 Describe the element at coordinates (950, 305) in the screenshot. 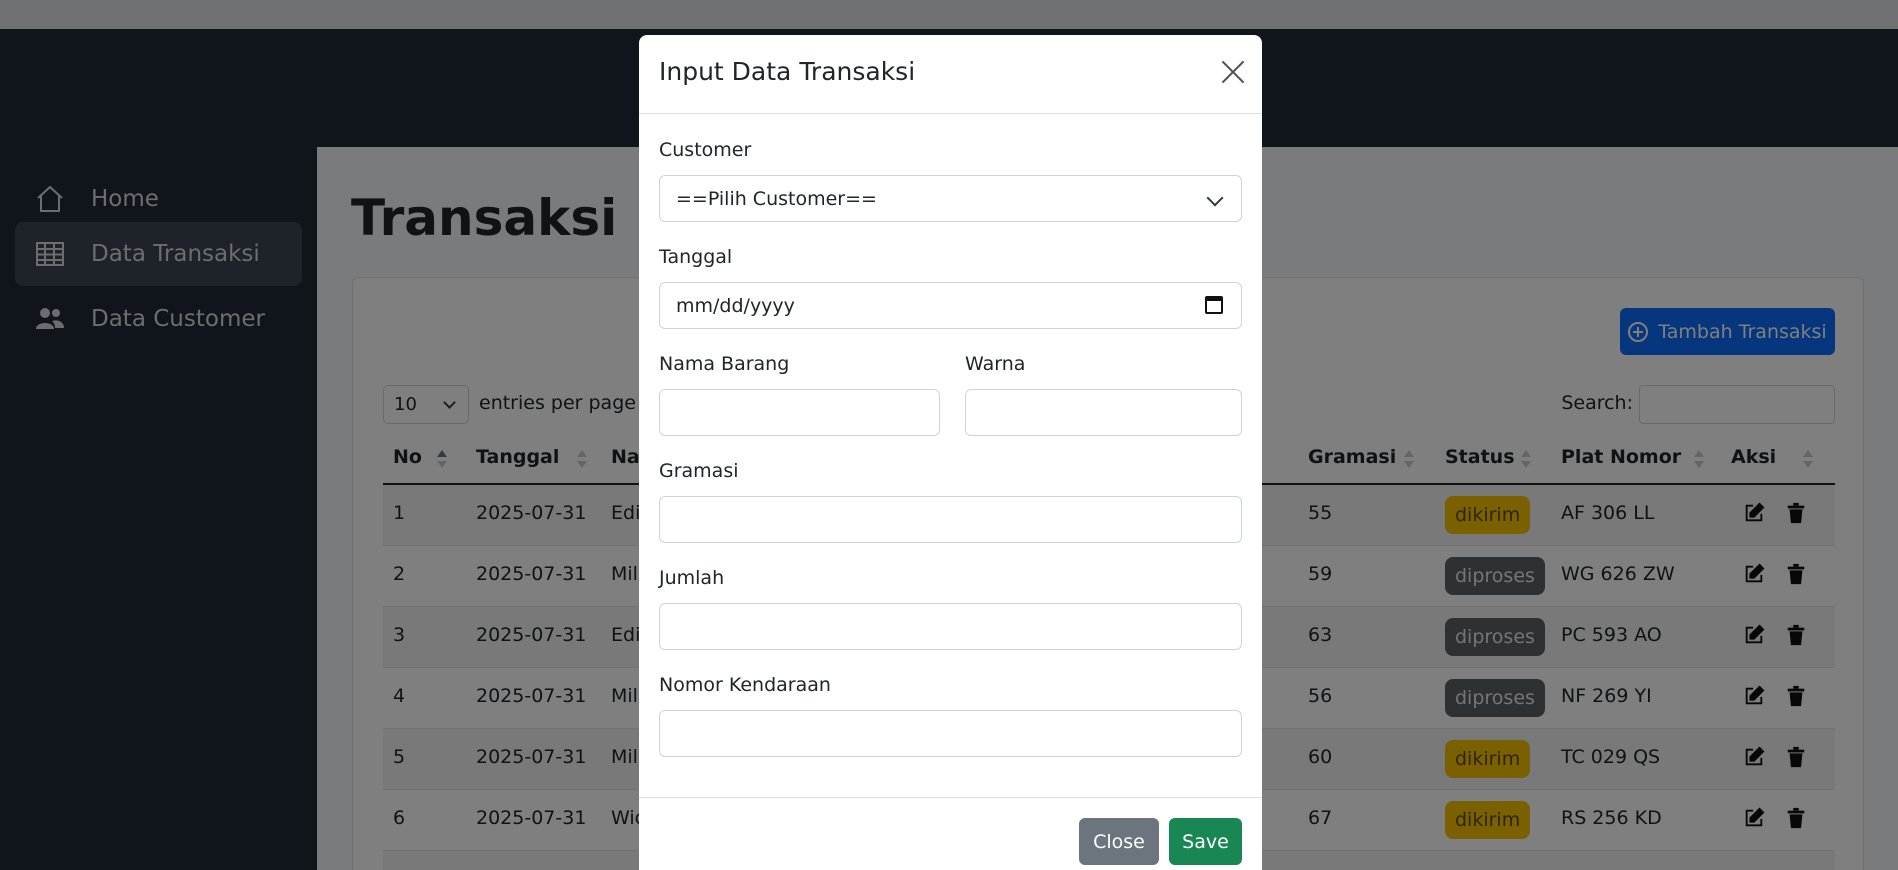

I see `tanggal-date-input: mm/dd/yyyy` at that location.